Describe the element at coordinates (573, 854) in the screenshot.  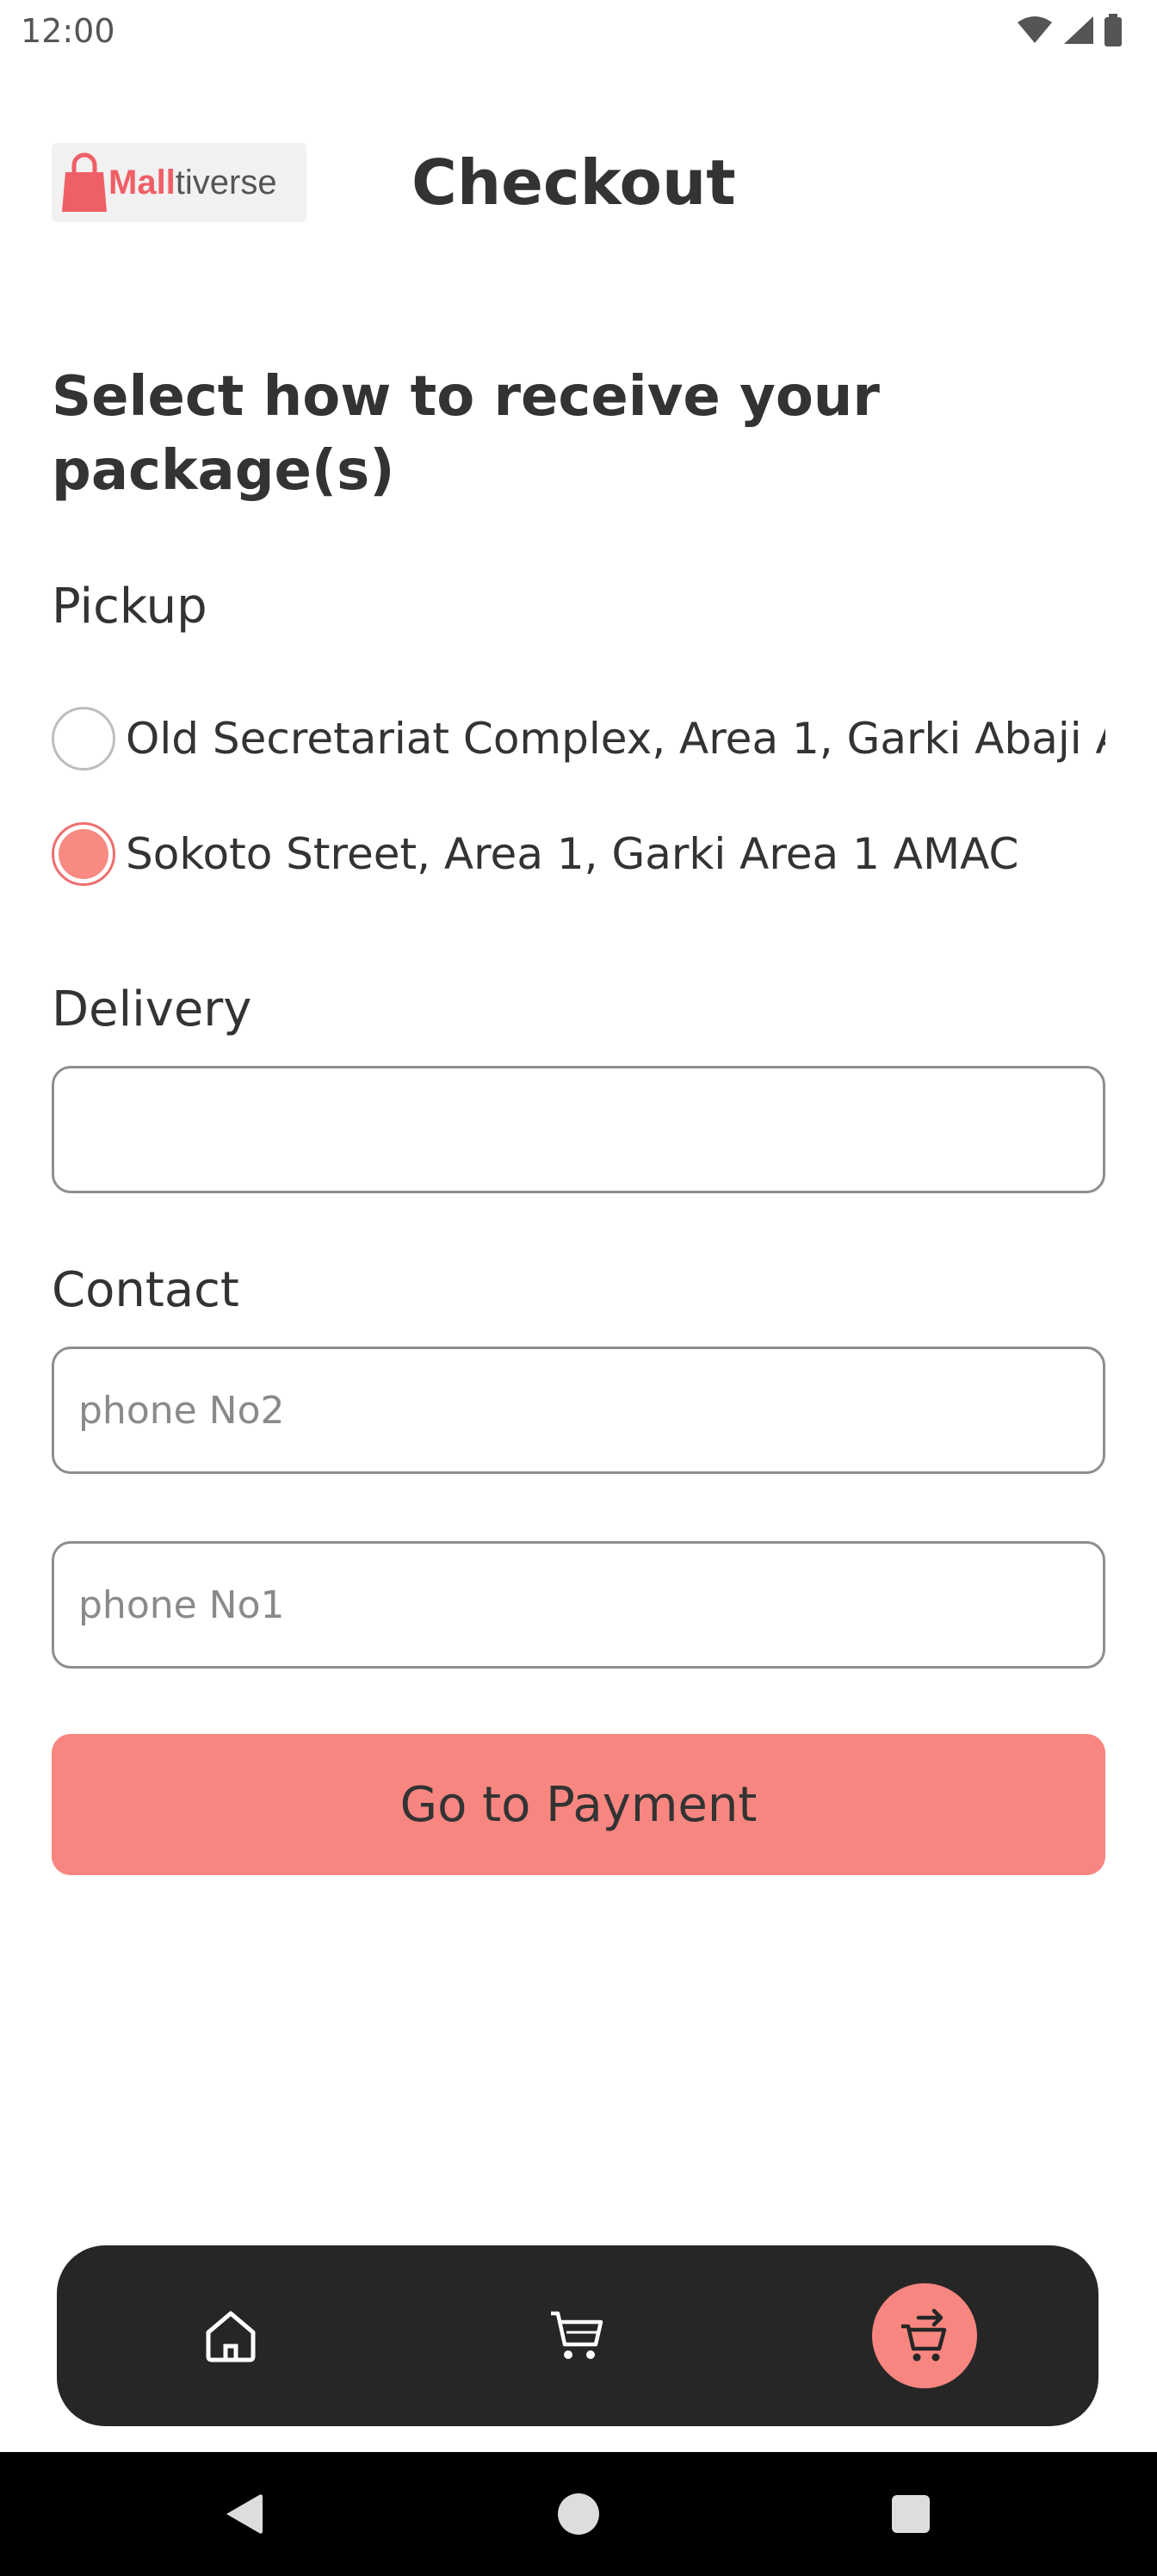
I see `pickup-option-label: Sokoto Street, Area 1, Garki Area 1 AMAC` at that location.